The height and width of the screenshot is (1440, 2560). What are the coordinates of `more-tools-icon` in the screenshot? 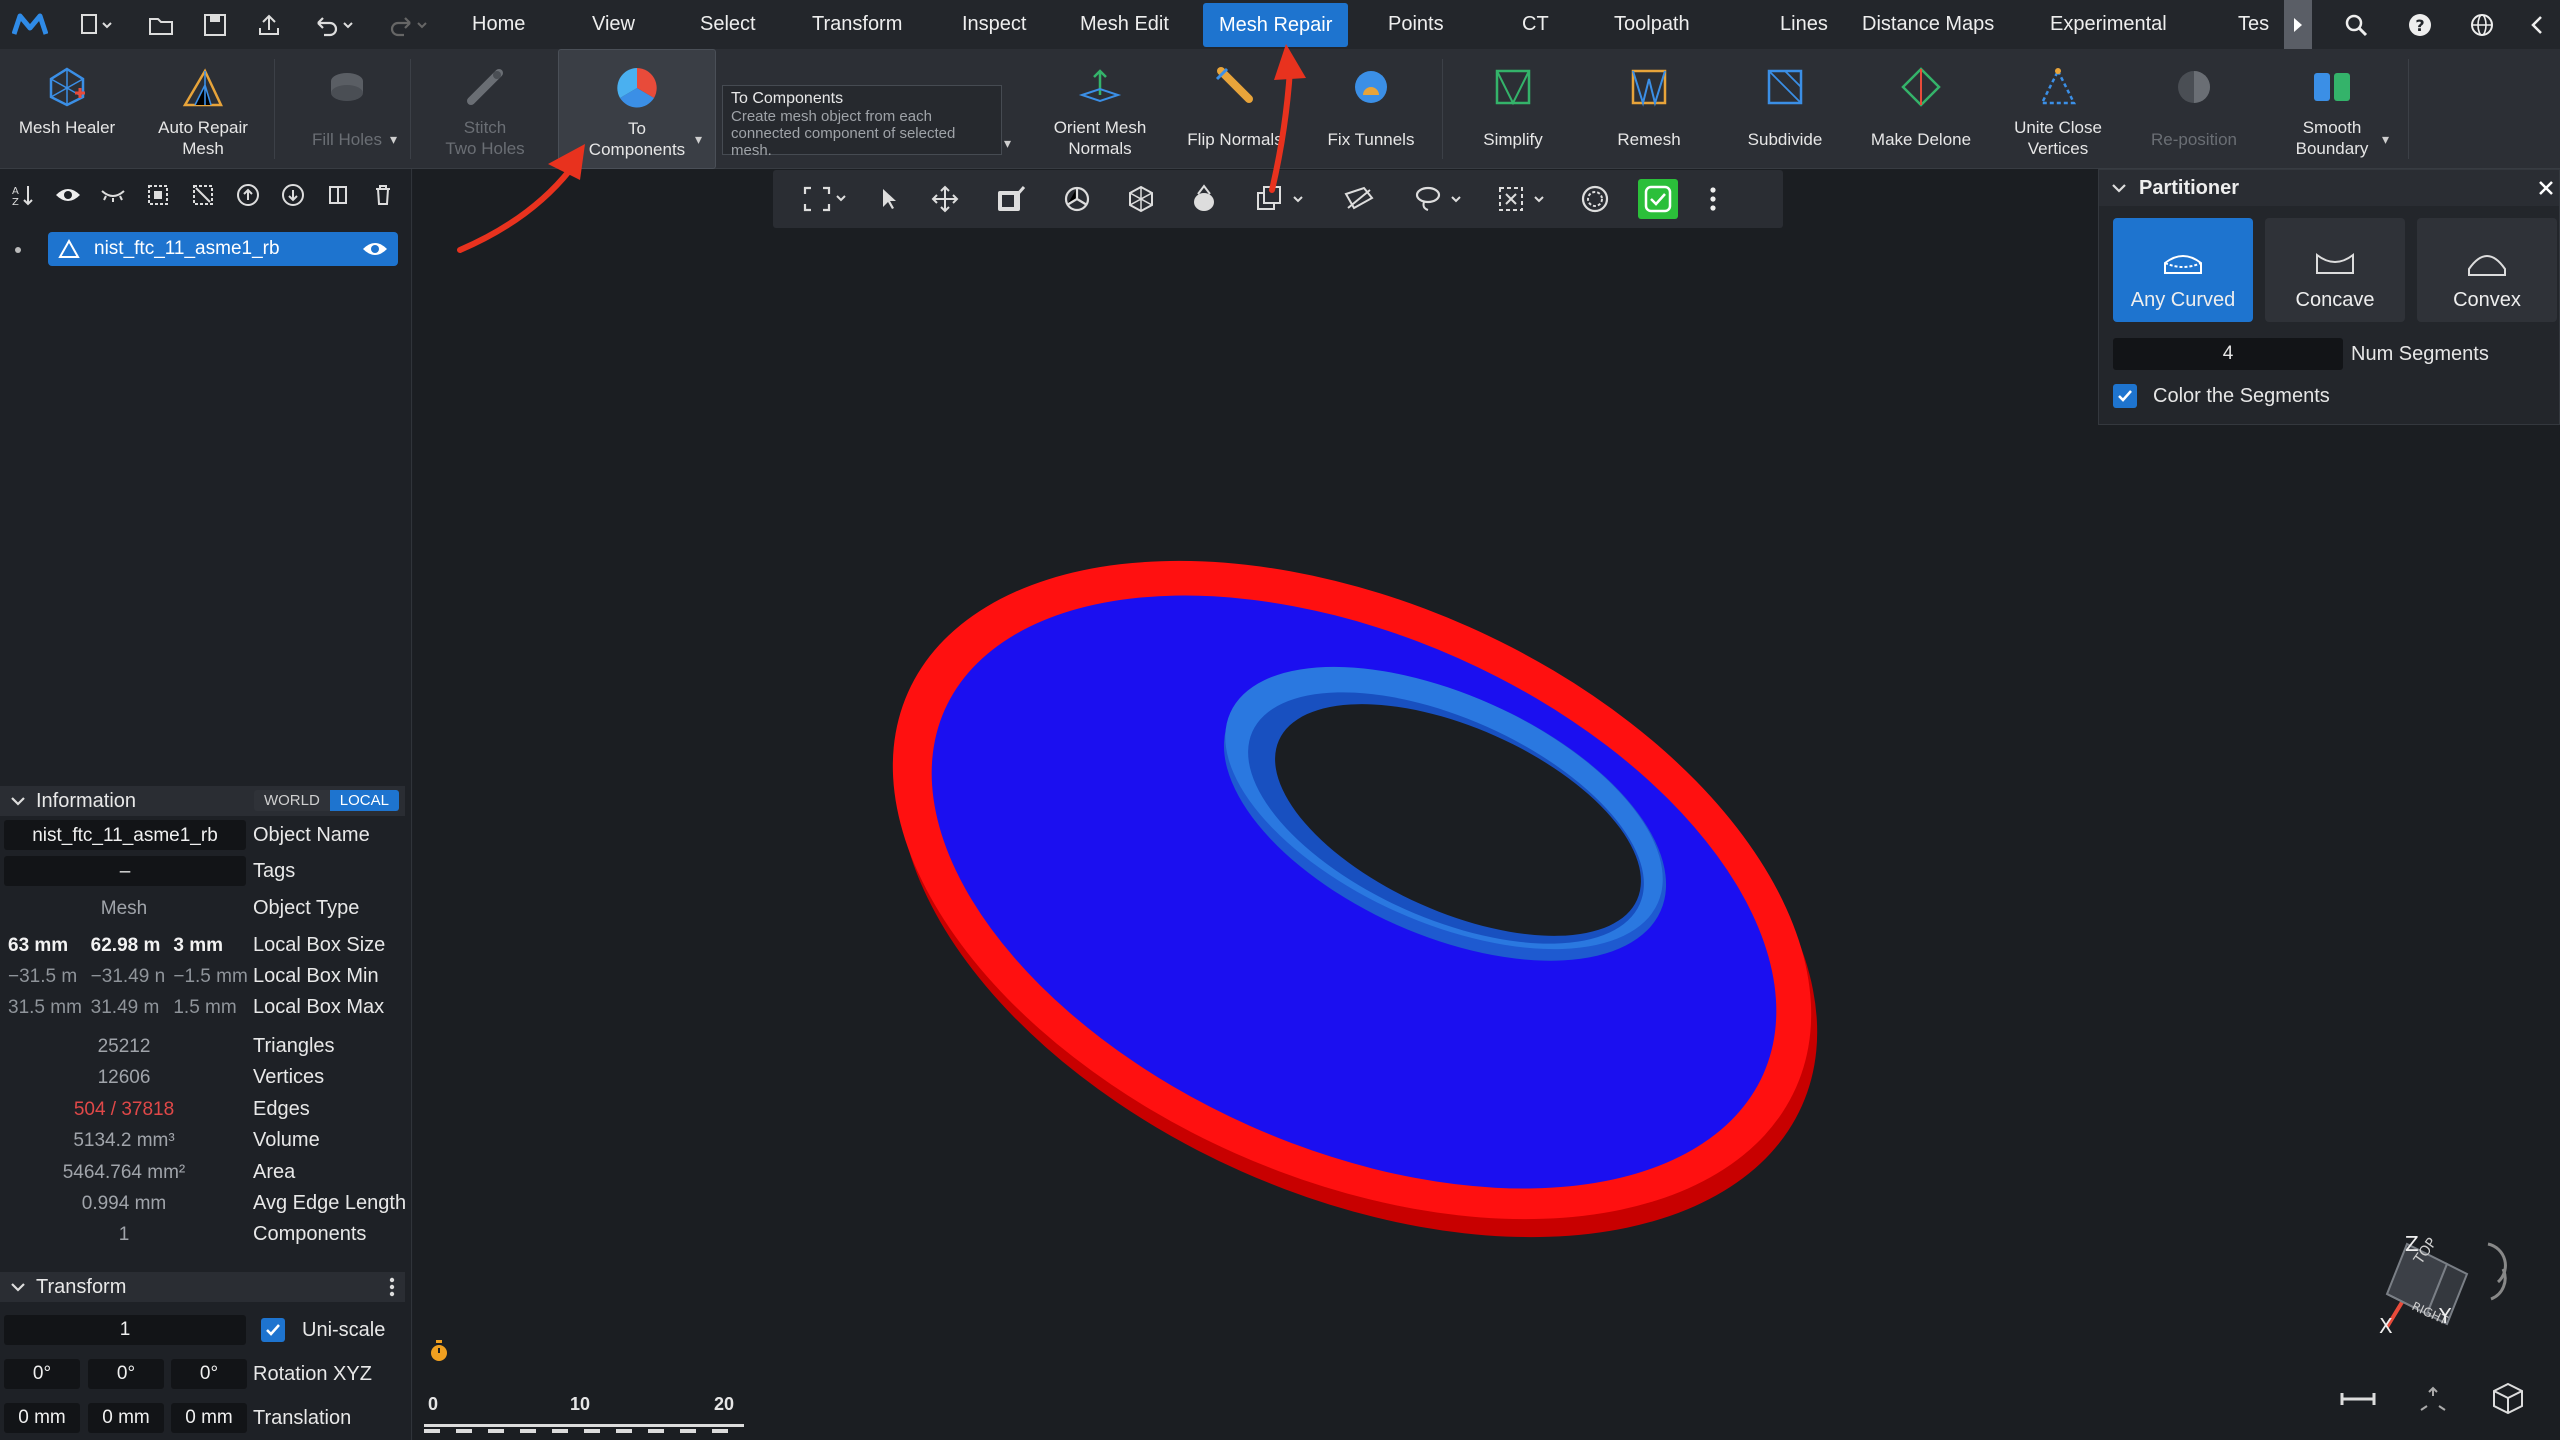 It's located at (1713, 199).